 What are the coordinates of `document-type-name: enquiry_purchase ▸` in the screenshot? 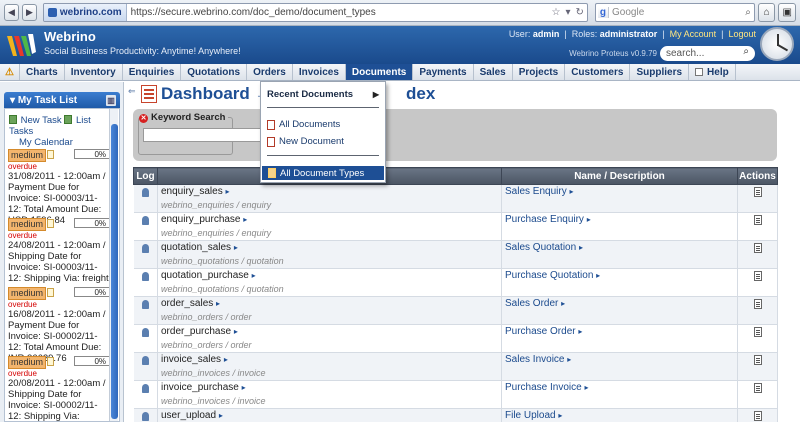 It's located at (331, 220).